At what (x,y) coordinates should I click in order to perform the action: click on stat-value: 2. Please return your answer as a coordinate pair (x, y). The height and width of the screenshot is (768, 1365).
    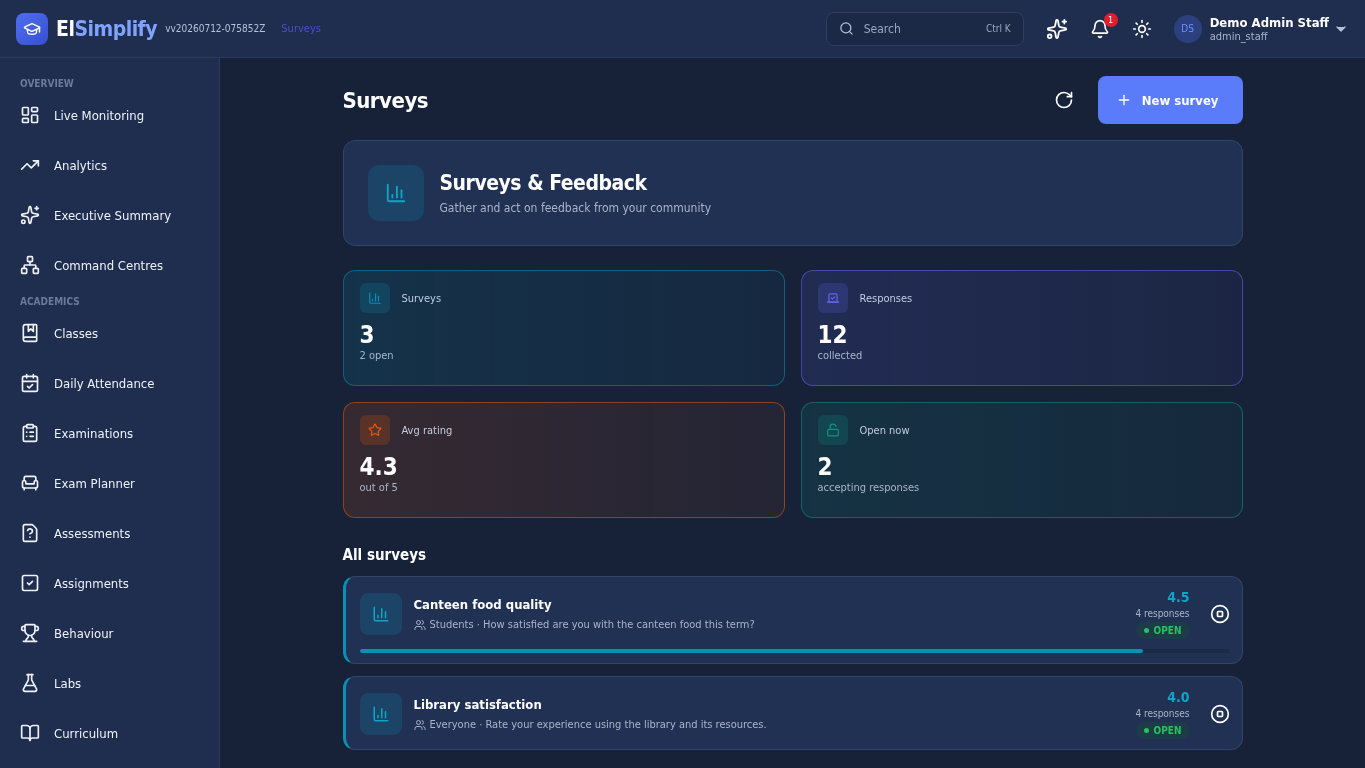
    Looking at the image, I should click on (825, 467).